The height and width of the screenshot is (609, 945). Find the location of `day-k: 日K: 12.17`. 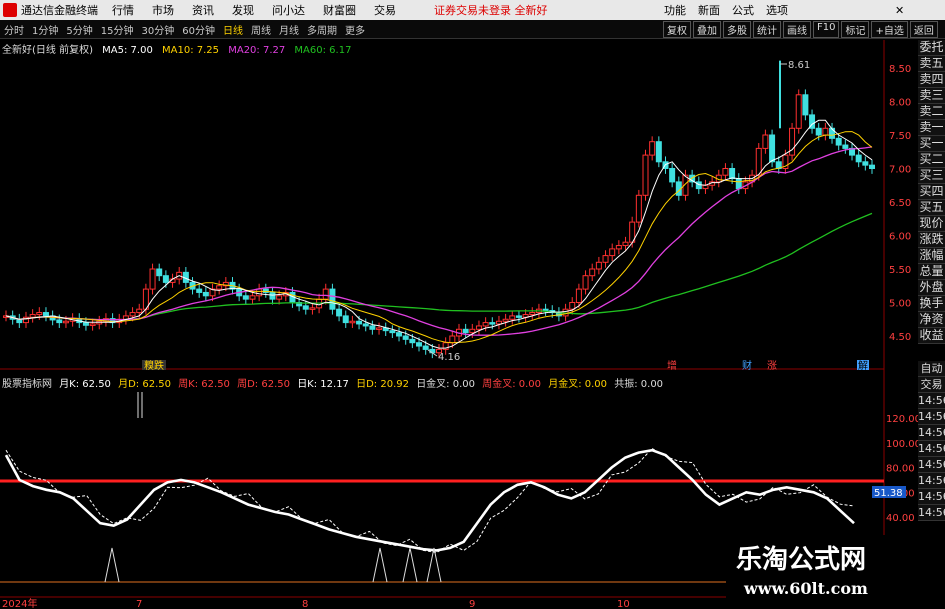

day-k: 日K: 12.17 is located at coordinates (323, 384).